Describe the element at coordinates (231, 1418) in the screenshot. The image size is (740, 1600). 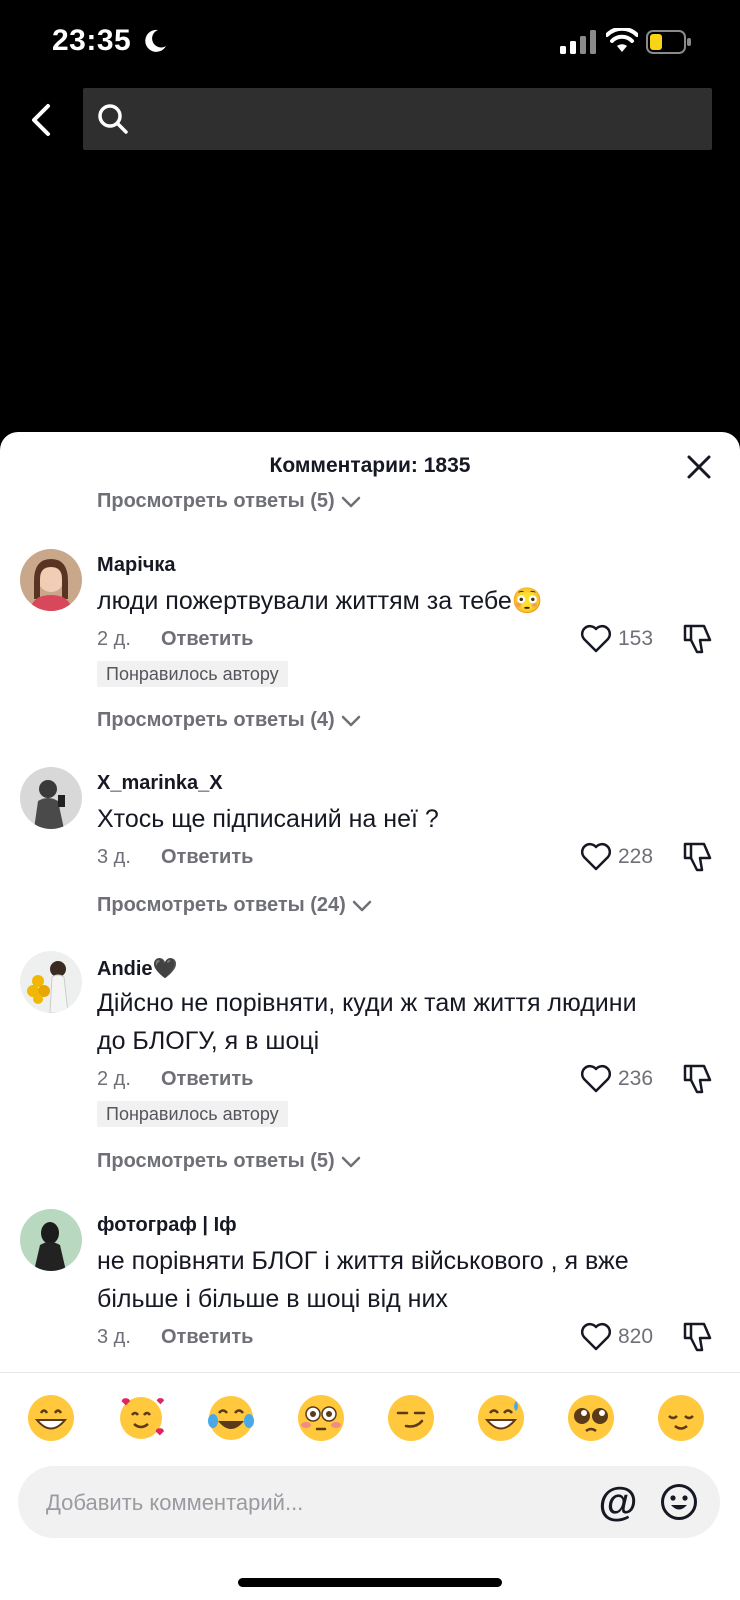
I see `emoji-tears-of-joy-icon` at that location.